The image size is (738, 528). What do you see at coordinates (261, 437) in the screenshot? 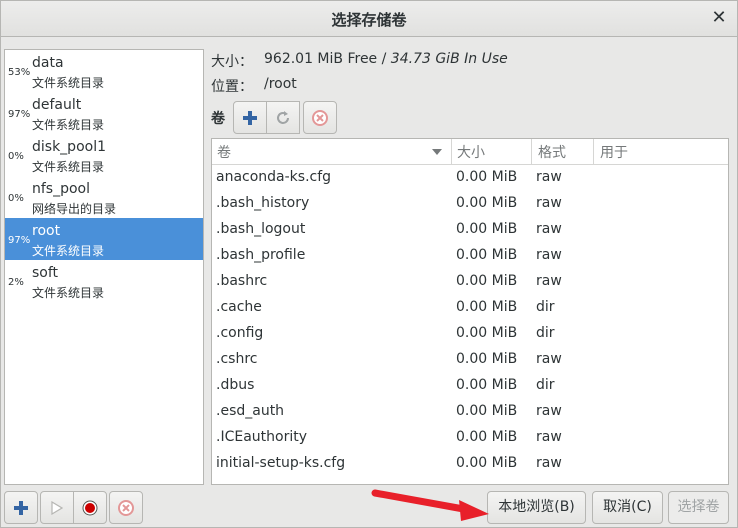
I see `volume-name: .ICEauthority` at bounding box center [261, 437].